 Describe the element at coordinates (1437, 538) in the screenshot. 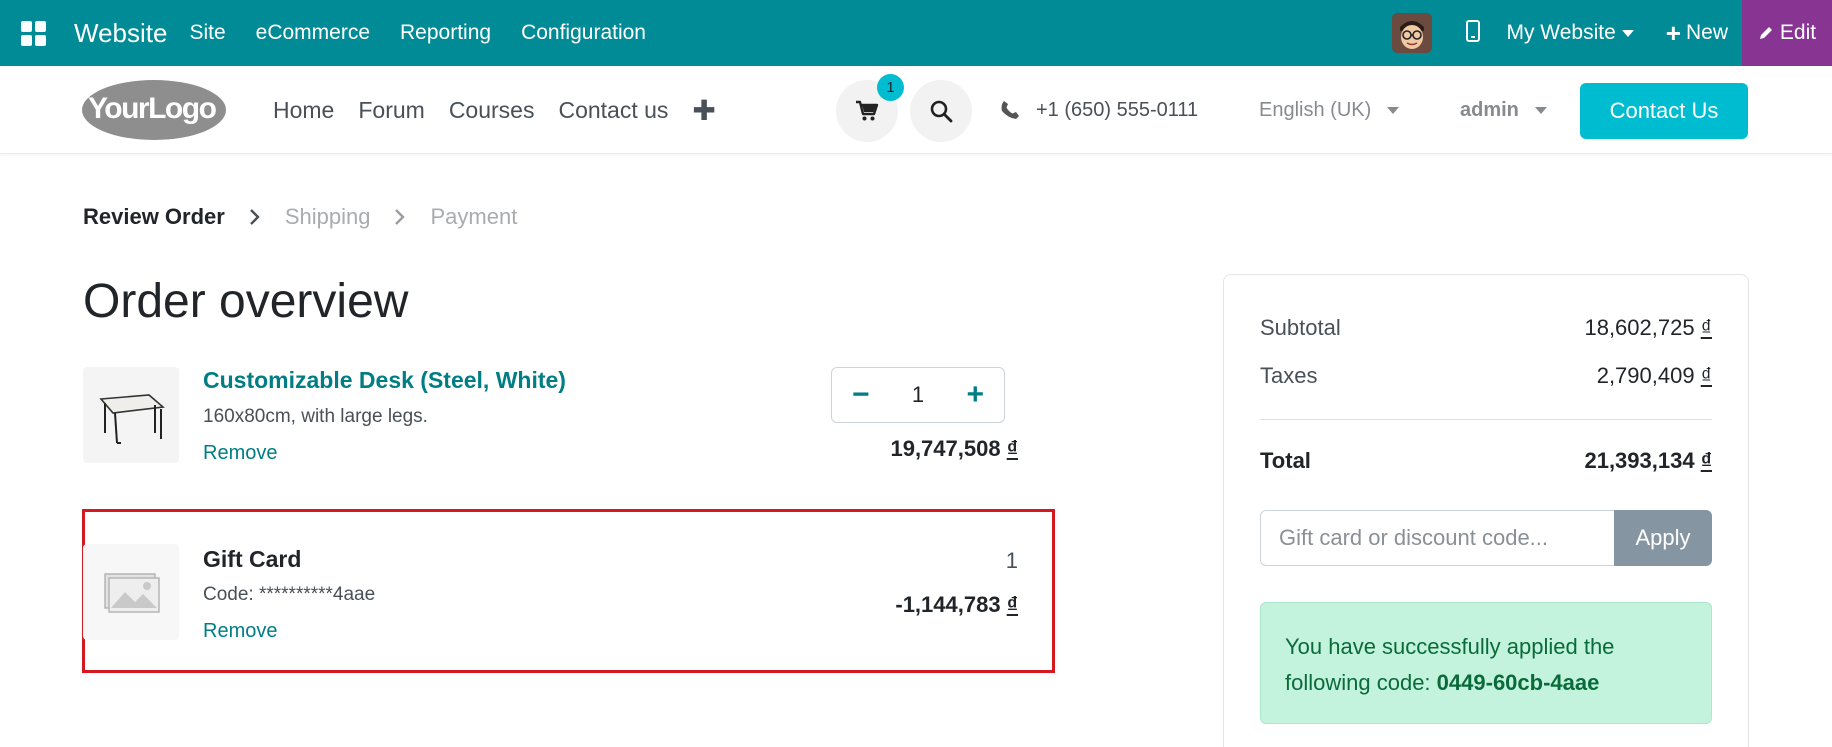

I see `promo-code-input` at that location.